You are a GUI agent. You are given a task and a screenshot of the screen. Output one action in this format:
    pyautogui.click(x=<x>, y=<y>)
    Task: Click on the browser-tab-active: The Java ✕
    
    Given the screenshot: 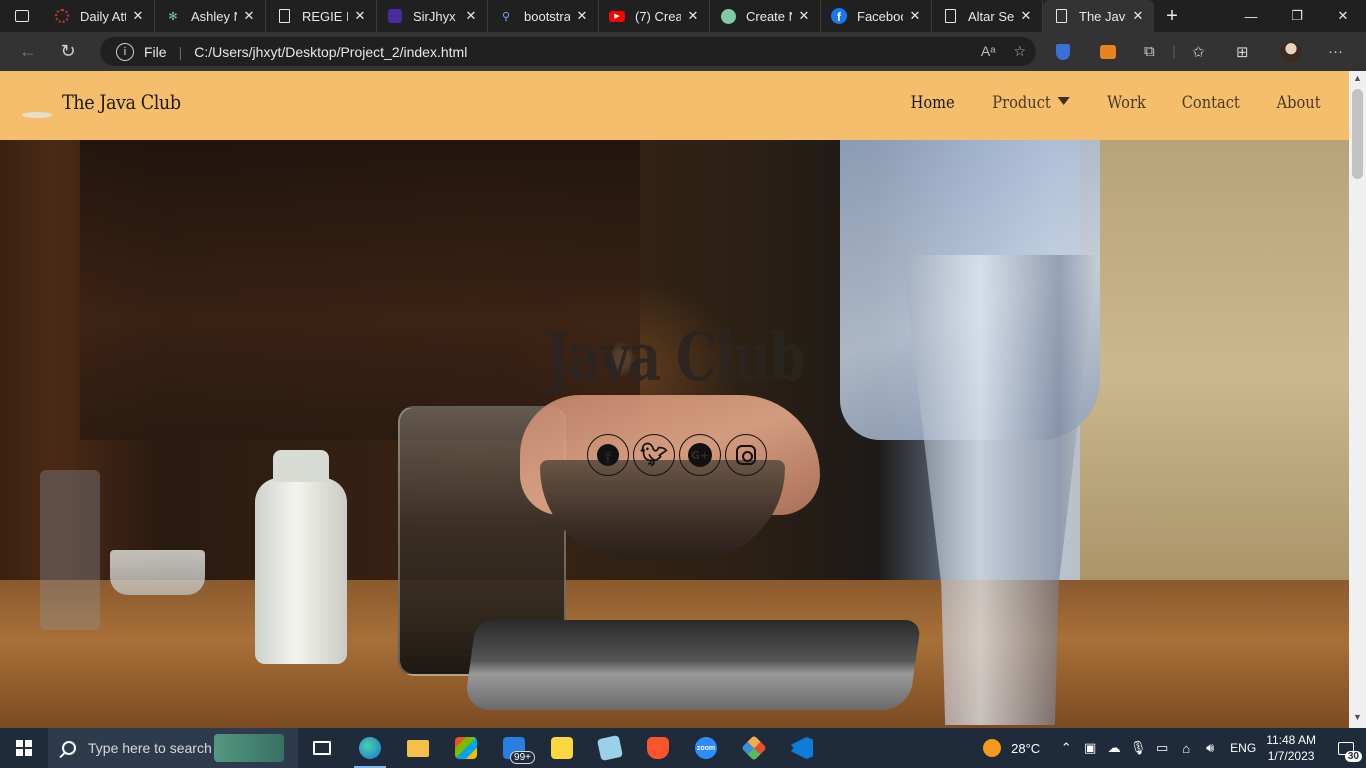 What is the action you would take?
    pyautogui.click(x=1098, y=16)
    